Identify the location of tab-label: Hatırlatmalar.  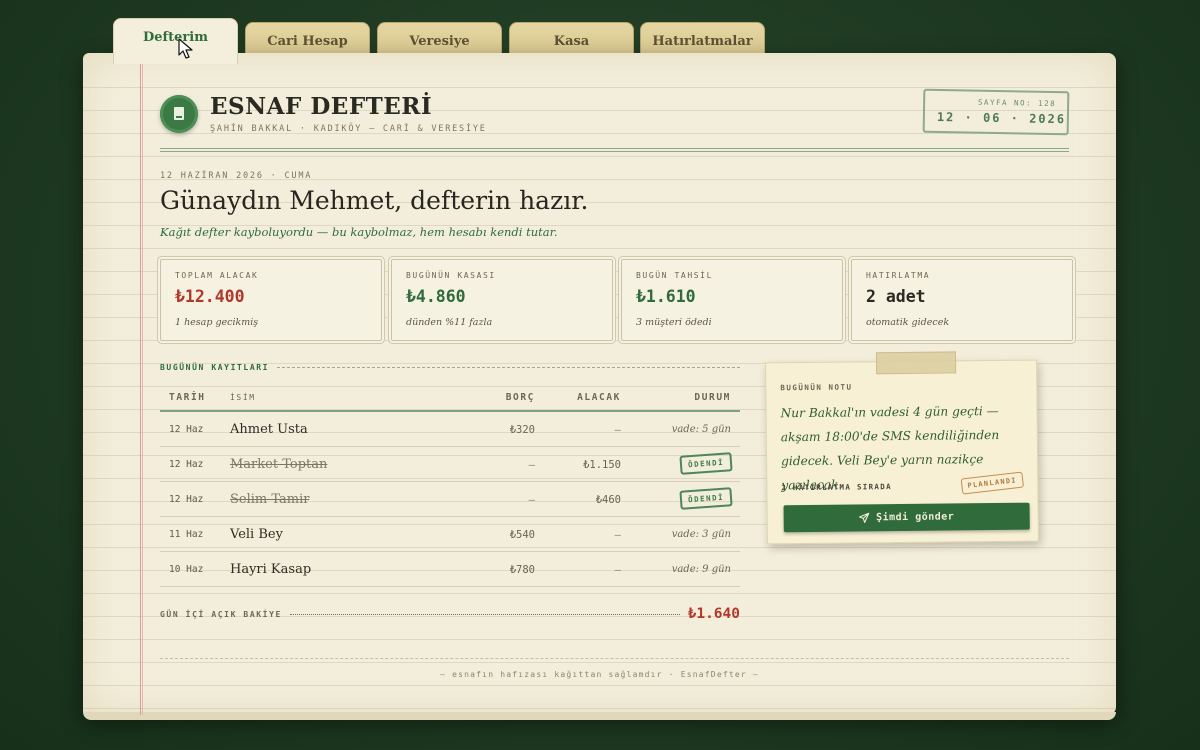
(702, 41).